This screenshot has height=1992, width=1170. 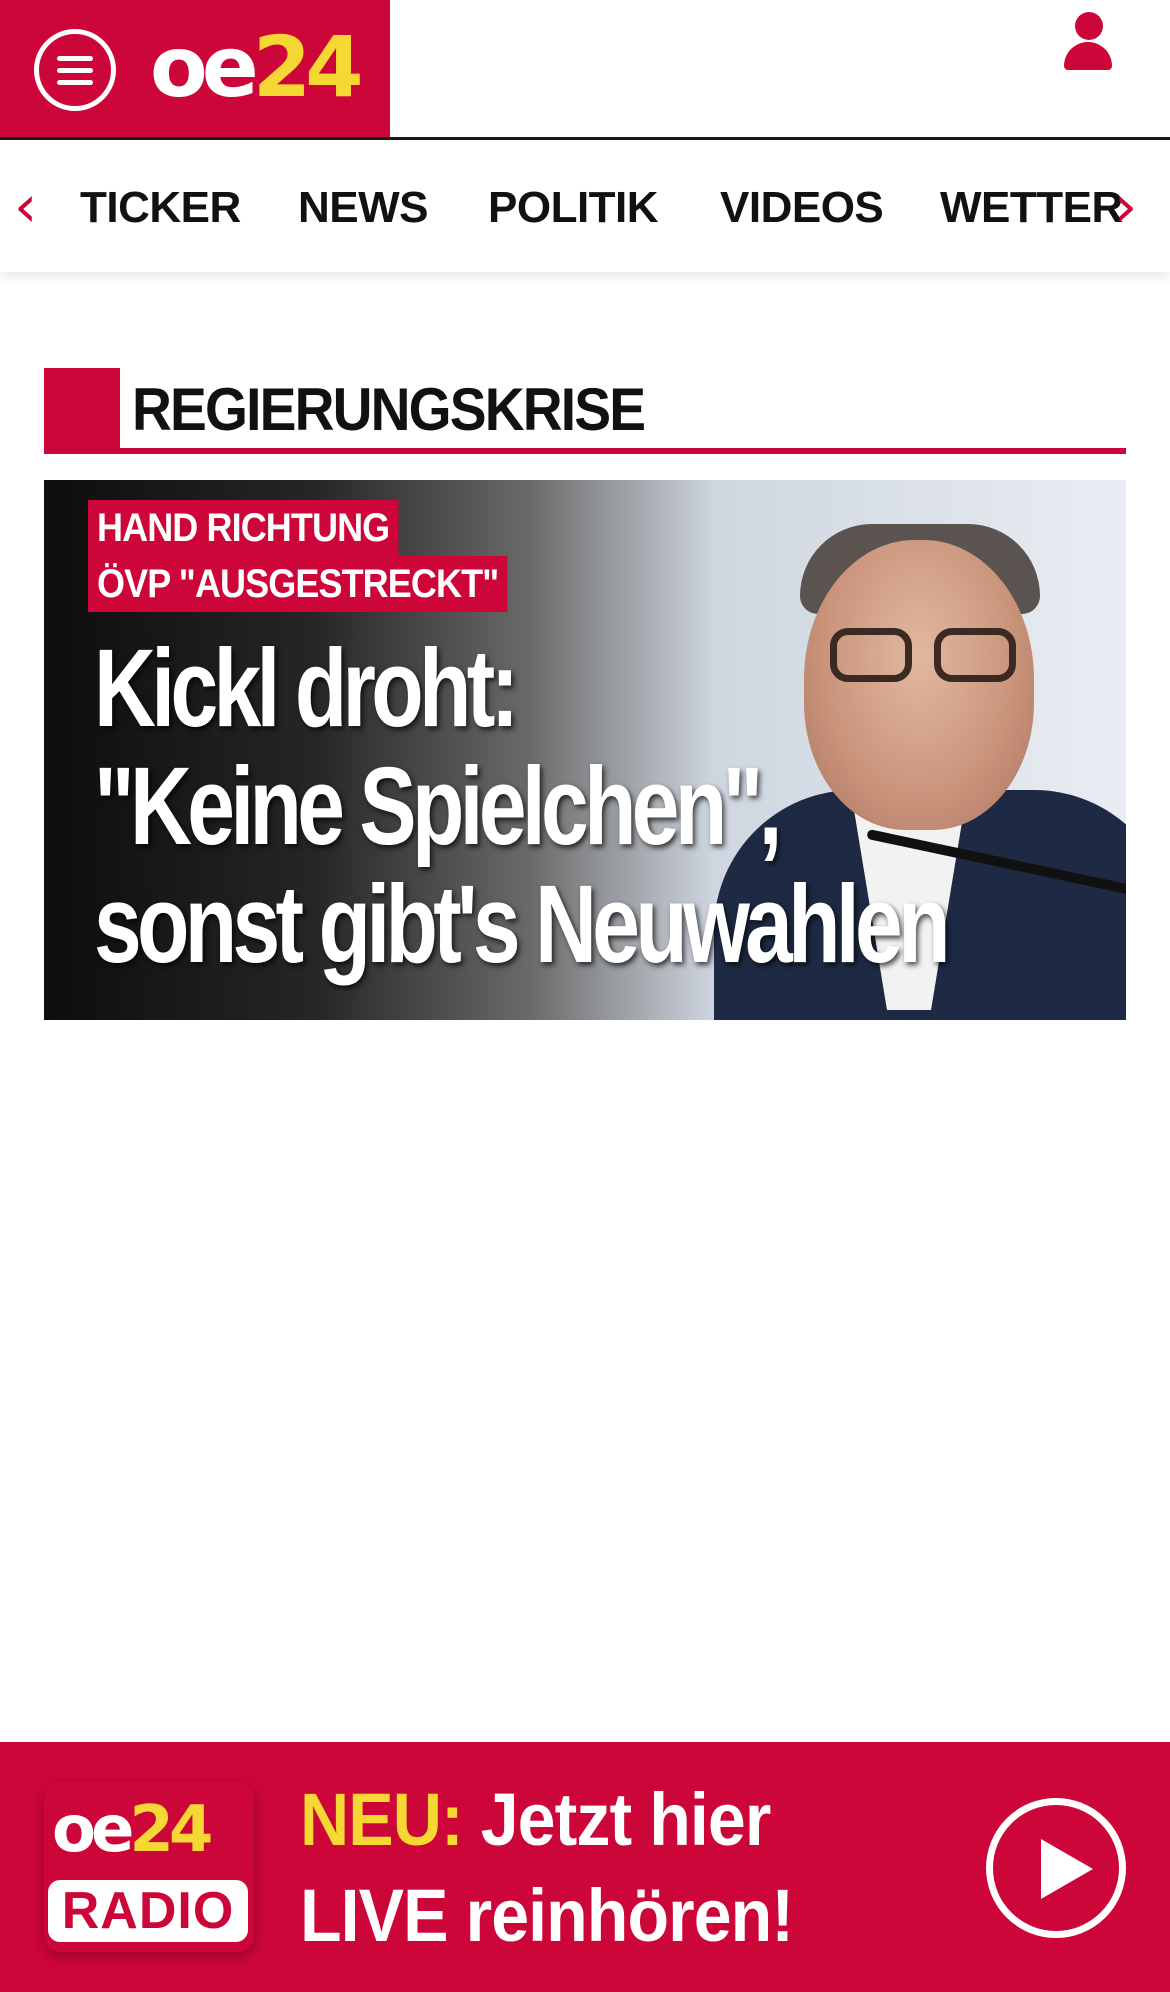 What do you see at coordinates (389, 410) in the screenshot?
I see `section-title: REGIERUNGSKRISE` at bounding box center [389, 410].